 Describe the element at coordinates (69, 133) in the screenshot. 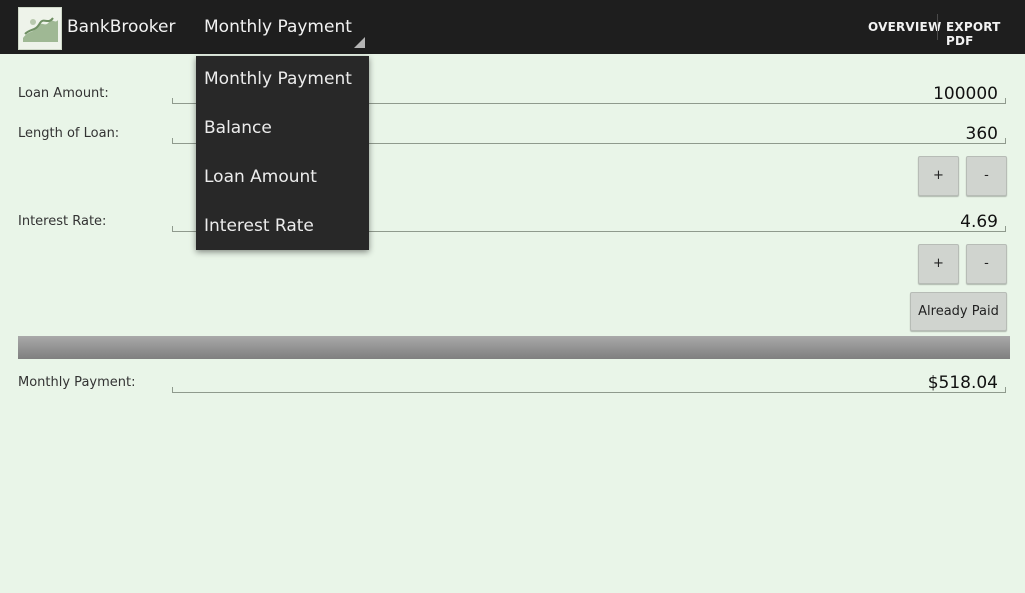

I see `length-of-loan-label: Length of Loan:` at that location.